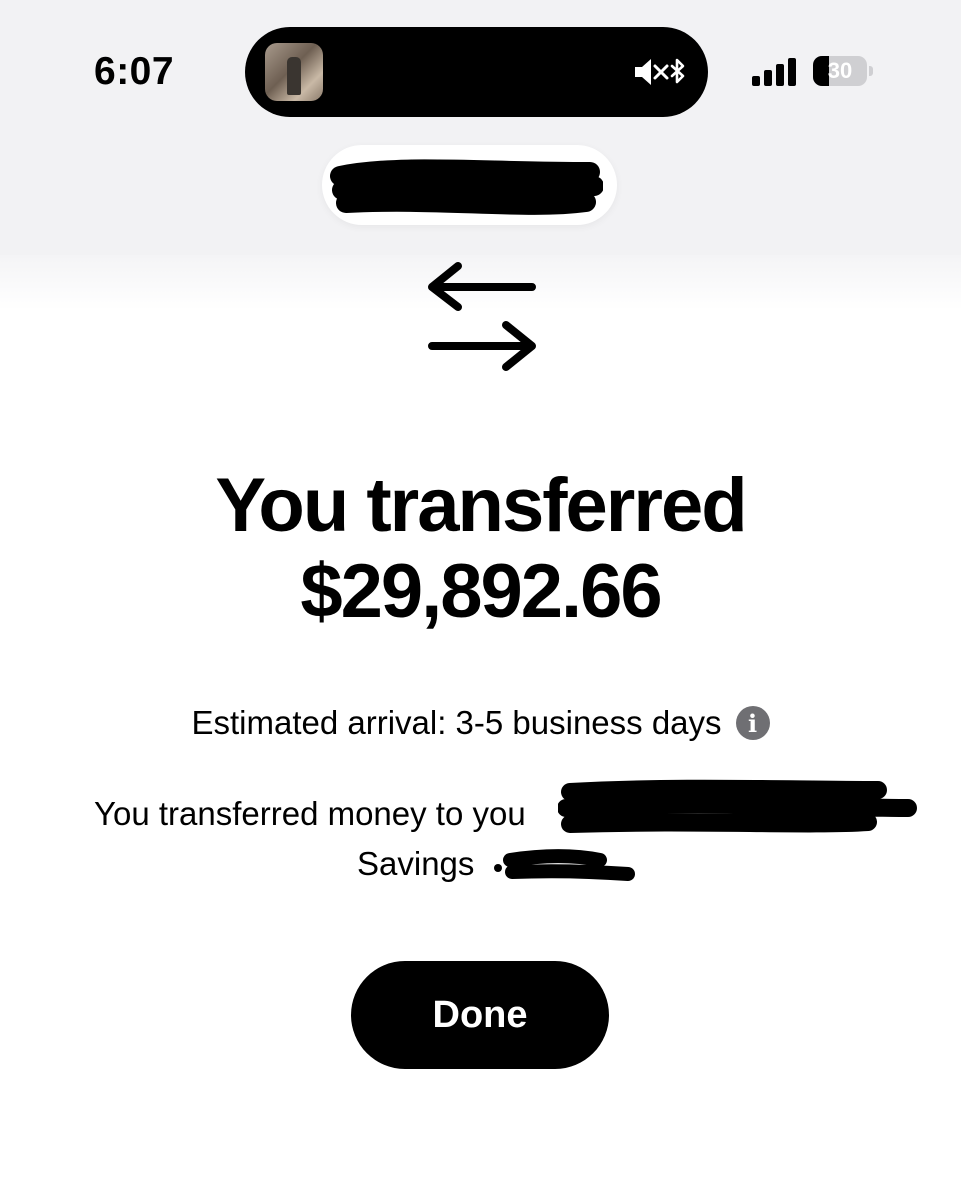 The width and height of the screenshot is (961, 1200). I want to click on cellular-signal-icon, so click(774, 72).